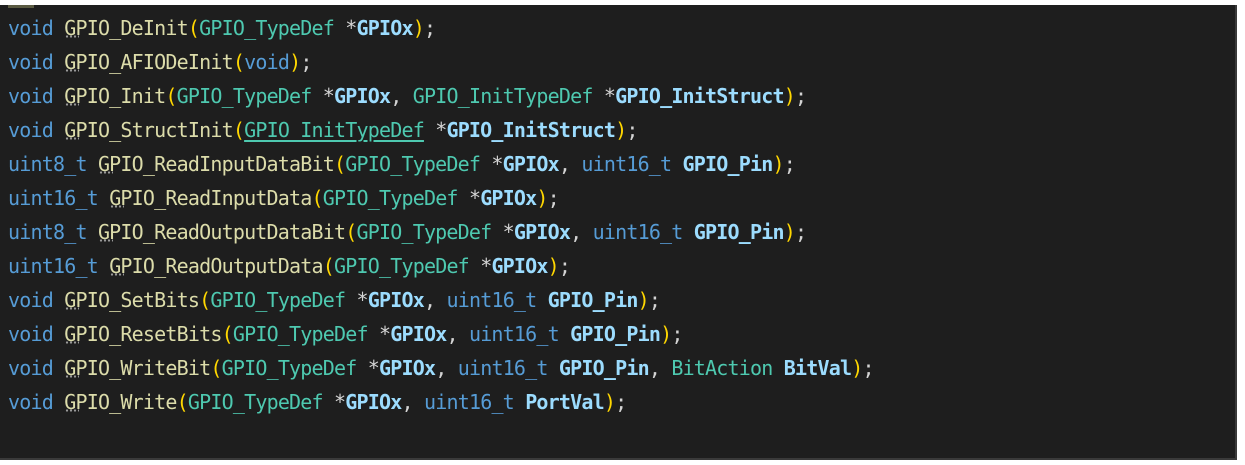 Image resolution: width=1245 pixels, height=465 pixels. Describe the element at coordinates (441, 62) in the screenshot. I see `code-line: void GPIO_AFIODeInit (void);` at that location.